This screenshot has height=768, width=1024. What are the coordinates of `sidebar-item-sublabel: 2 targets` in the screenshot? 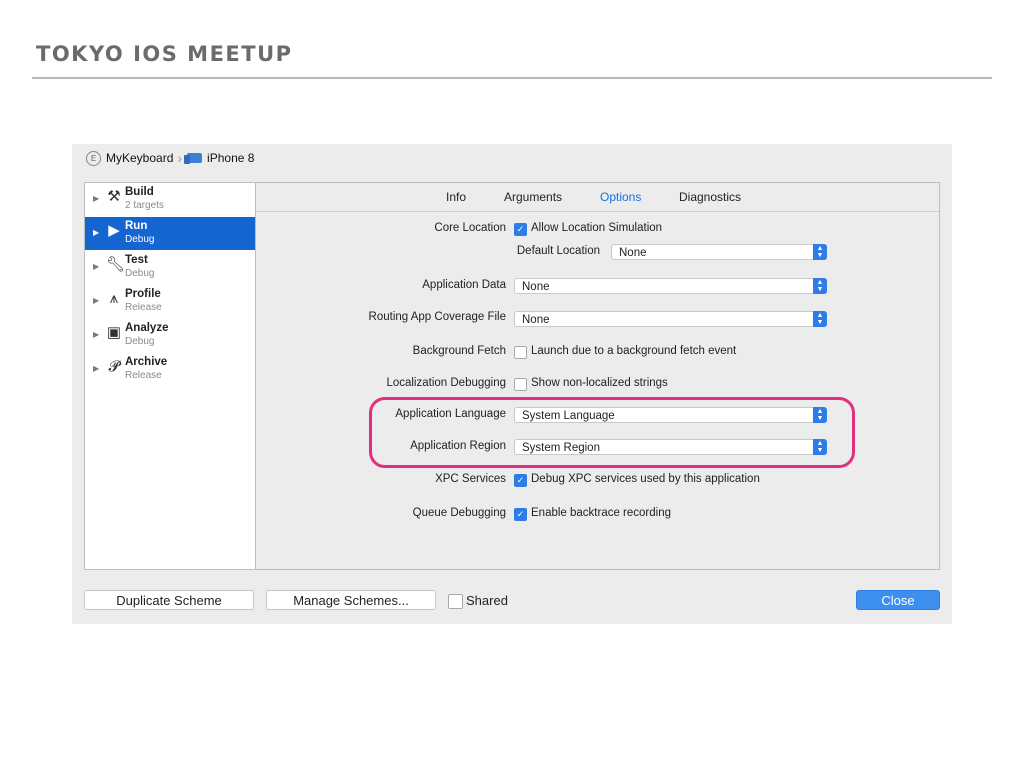 It's located at (144, 205).